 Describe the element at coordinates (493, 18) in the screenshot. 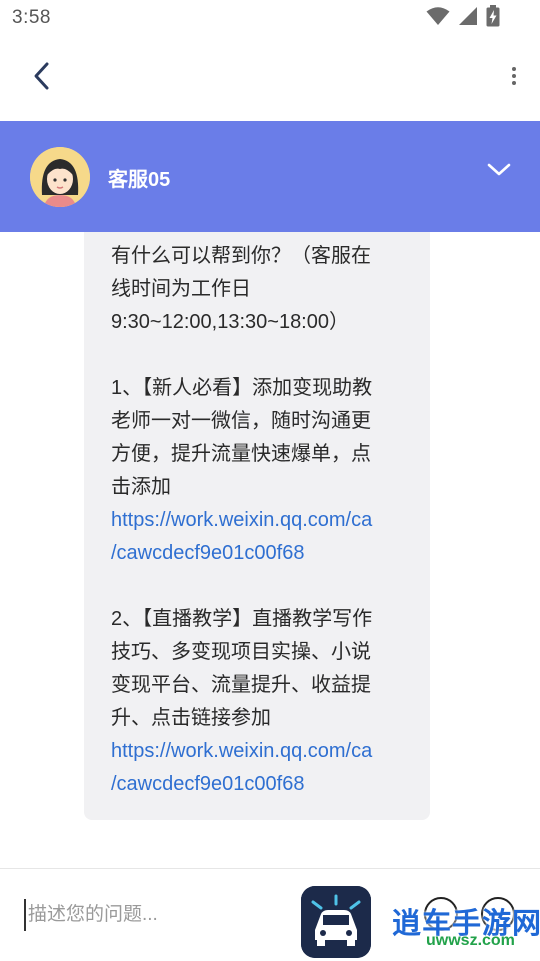

I see `battery-charging-icon` at that location.